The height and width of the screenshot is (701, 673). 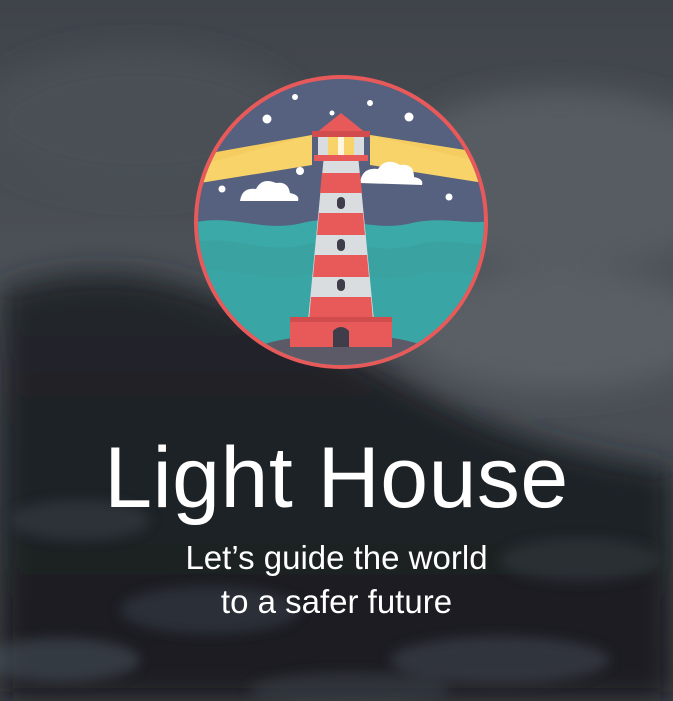 What do you see at coordinates (336, 601) in the screenshot?
I see `tagline-line-2: to a safer future` at bounding box center [336, 601].